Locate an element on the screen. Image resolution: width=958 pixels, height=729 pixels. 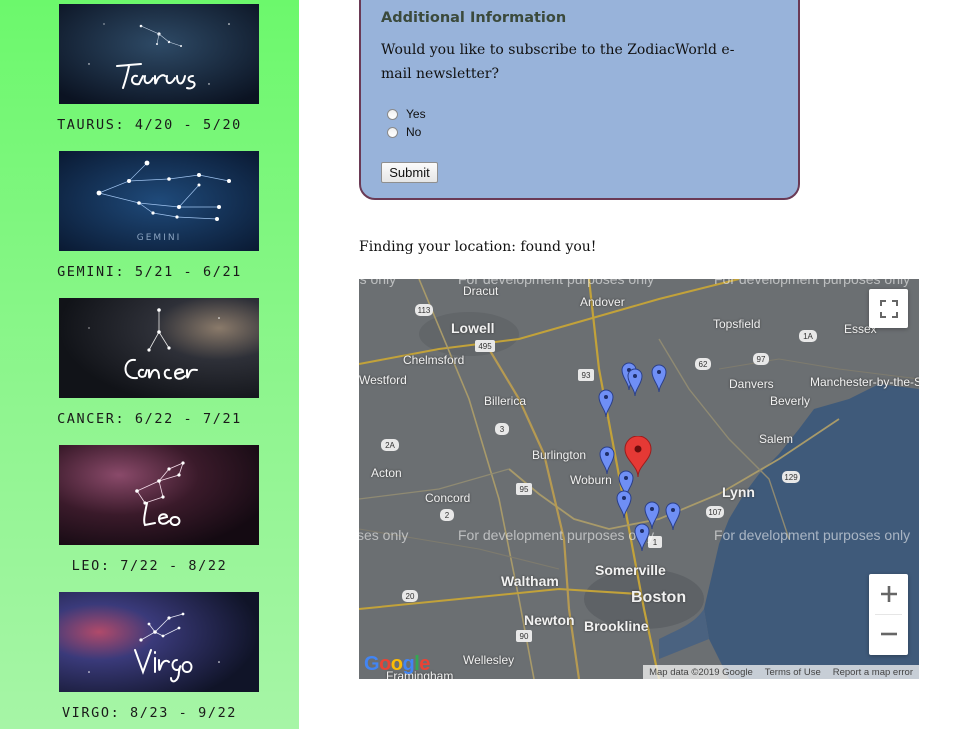
place-label: Acton is located at coordinates (386, 473).